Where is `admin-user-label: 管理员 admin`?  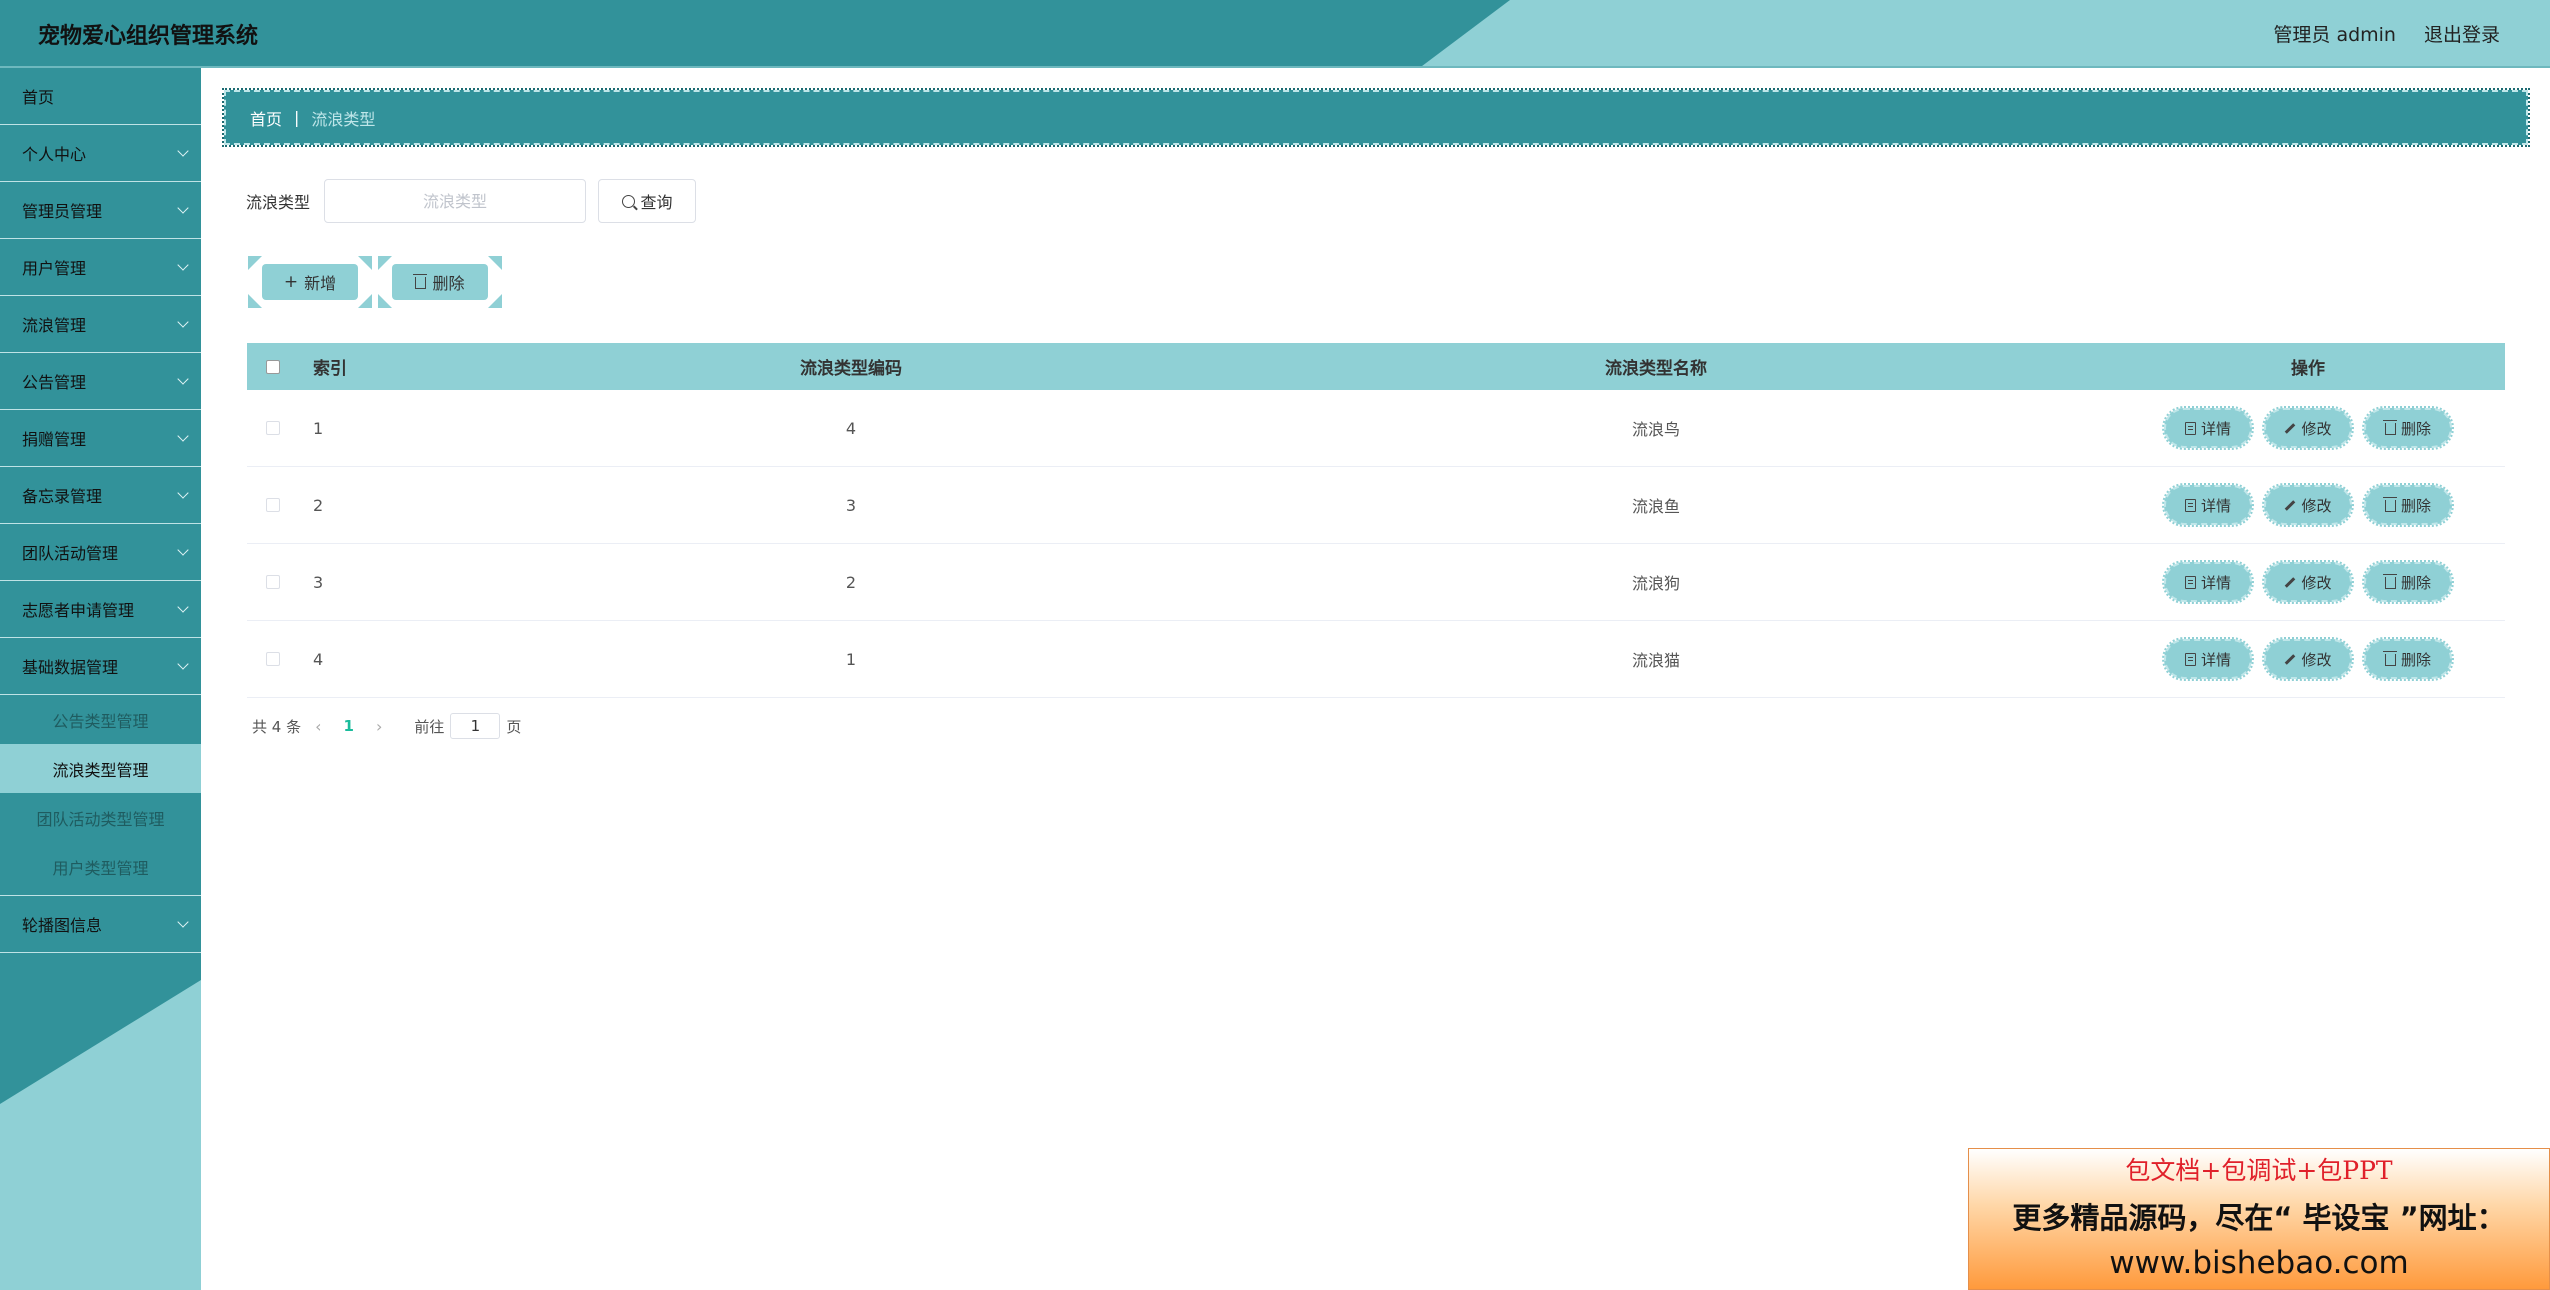 admin-user-label: 管理员 admin is located at coordinates (2334, 33).